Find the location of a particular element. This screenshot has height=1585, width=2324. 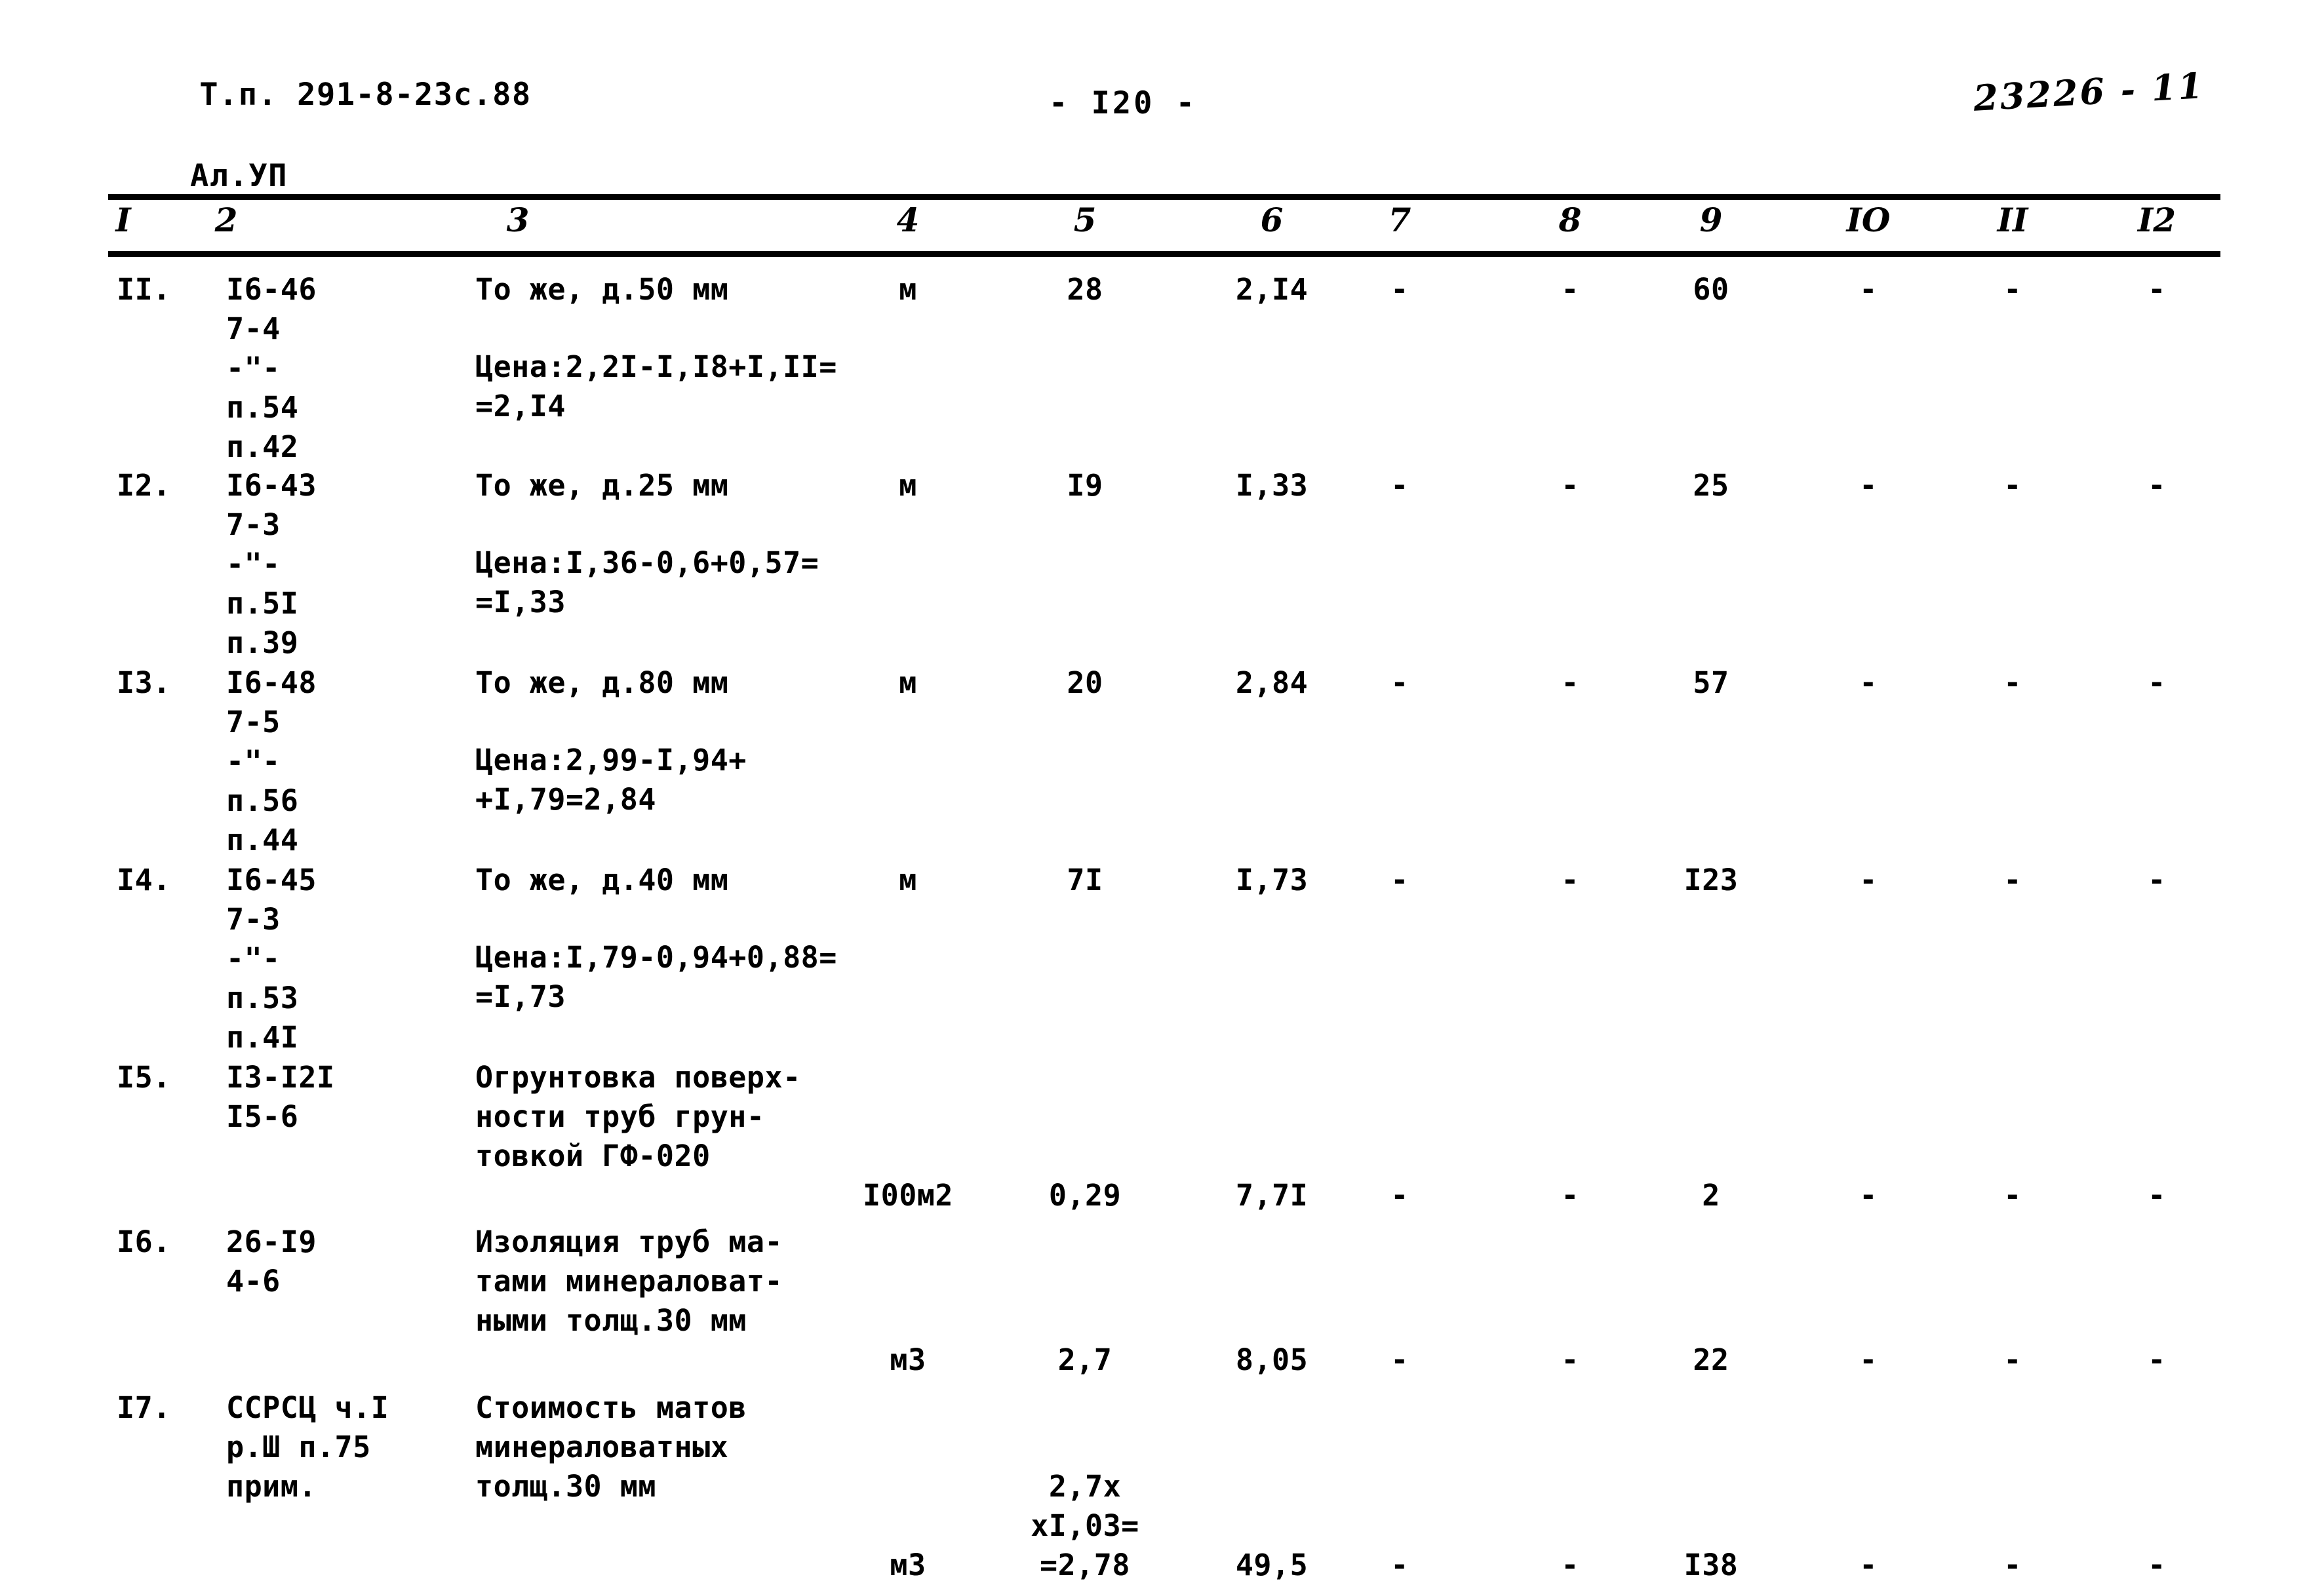

row-number-cell: I6. is located at coordinates (144, 1241).